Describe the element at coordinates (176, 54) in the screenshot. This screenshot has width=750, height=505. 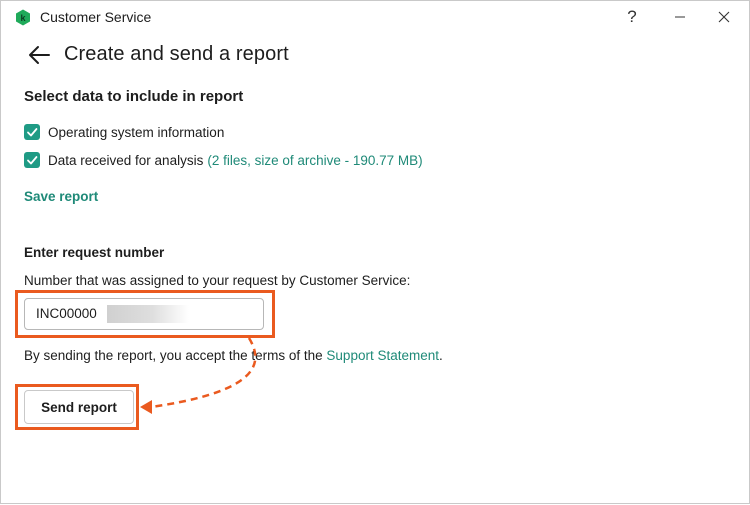
I see `page-title: Create and send a report` at that location.